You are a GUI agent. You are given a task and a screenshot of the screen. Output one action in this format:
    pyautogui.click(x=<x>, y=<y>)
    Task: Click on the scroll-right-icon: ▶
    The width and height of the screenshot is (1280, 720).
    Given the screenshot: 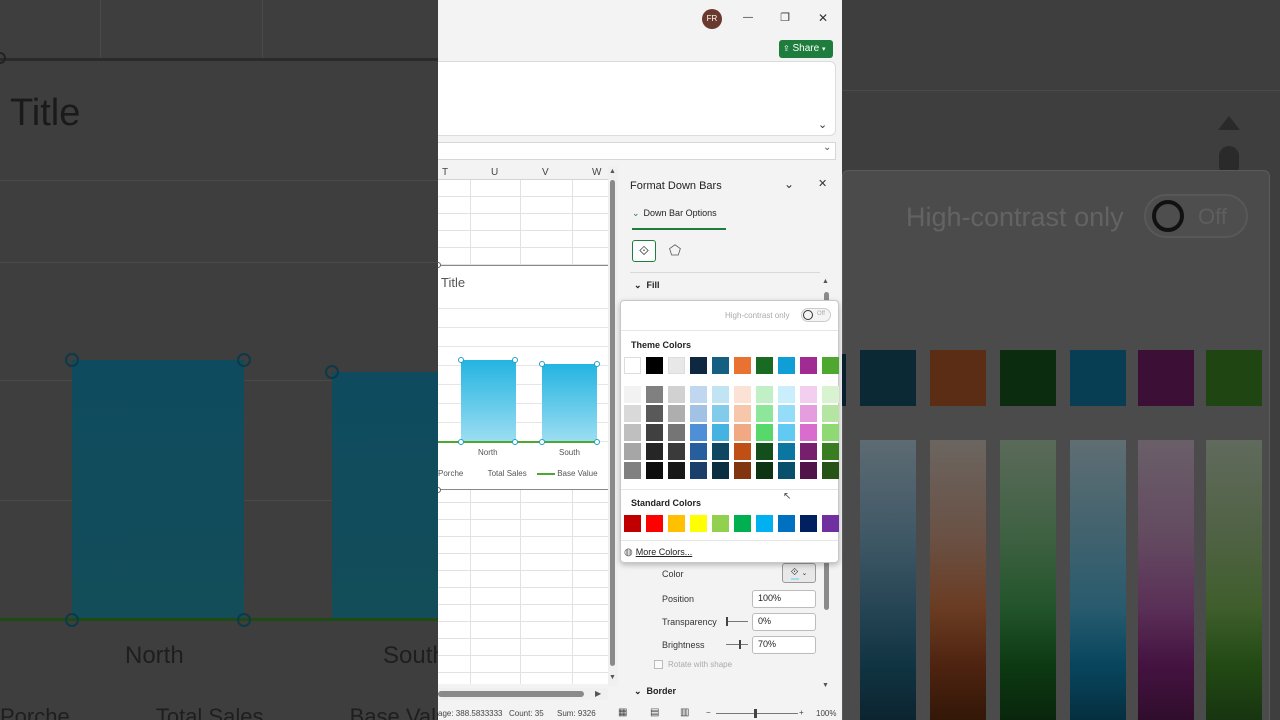 What is the action you would take?
    pyautogui.click(x=598, y=693)
    